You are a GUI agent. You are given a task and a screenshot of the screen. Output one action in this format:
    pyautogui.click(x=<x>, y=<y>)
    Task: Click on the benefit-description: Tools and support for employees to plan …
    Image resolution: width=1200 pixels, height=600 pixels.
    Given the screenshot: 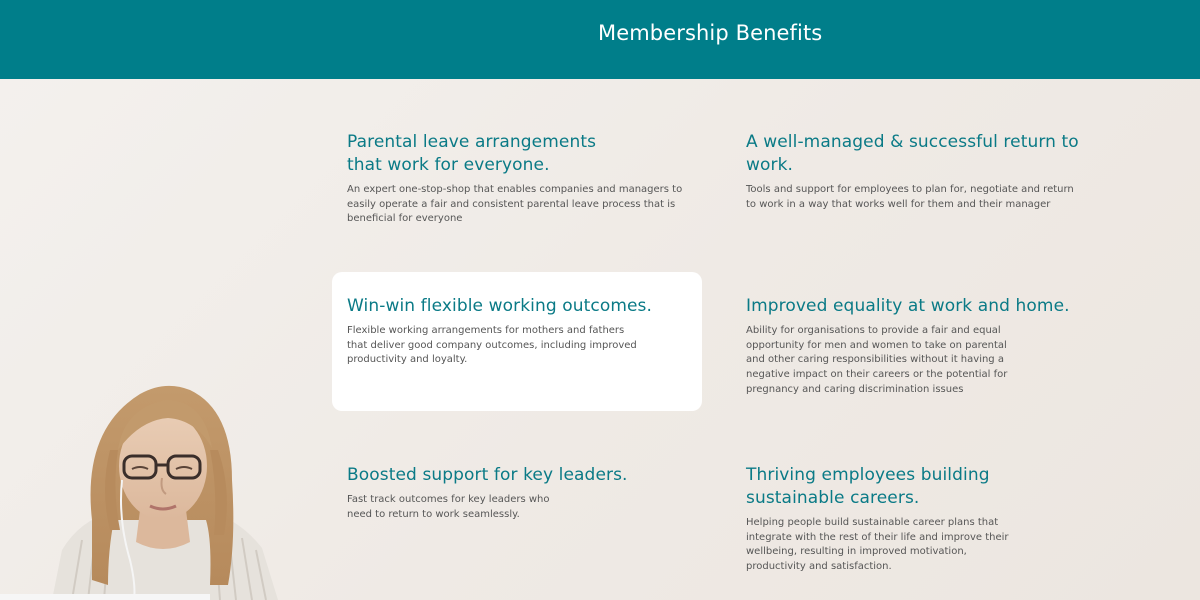 What is the action you would take?
    pyautogui.click(x=910, y=197)
    